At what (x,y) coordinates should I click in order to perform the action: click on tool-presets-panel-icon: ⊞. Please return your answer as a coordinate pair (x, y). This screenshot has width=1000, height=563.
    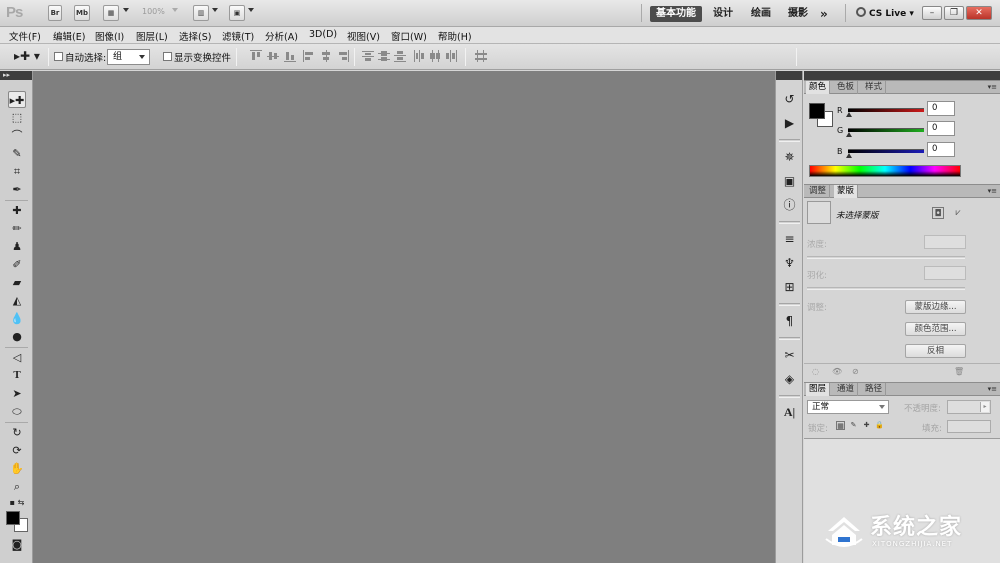
    Looking at the image, I should click on (789, 287).